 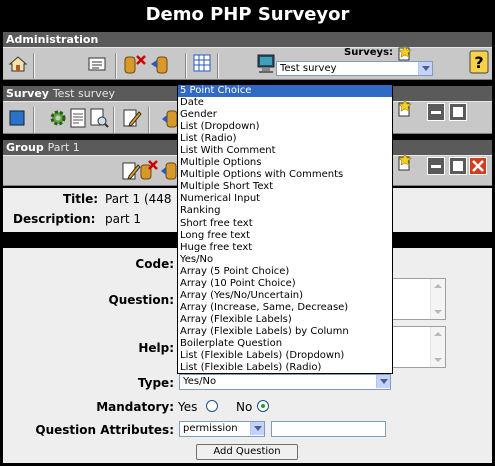 What do you see at coordinates (149, 172) in the screenshot?
I see `delete-icon` at bounding box center [149, 172].